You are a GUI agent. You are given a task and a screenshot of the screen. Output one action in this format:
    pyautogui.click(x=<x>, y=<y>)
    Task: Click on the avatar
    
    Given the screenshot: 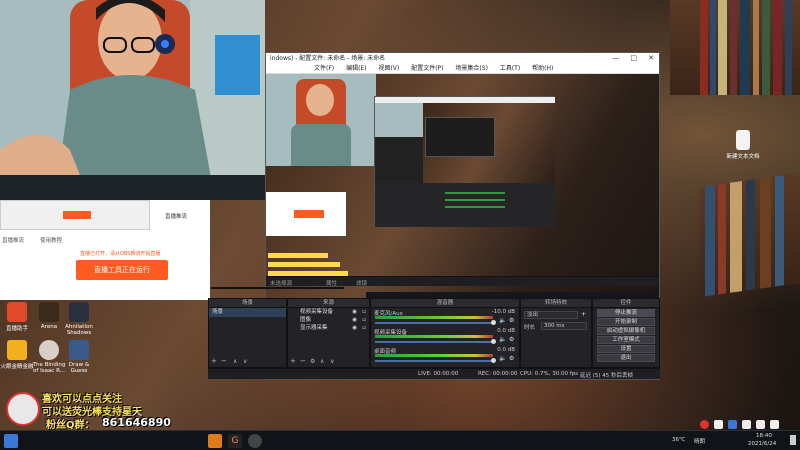 What is the action you would take?
    pyautogui.click(x=23, y=409)
    